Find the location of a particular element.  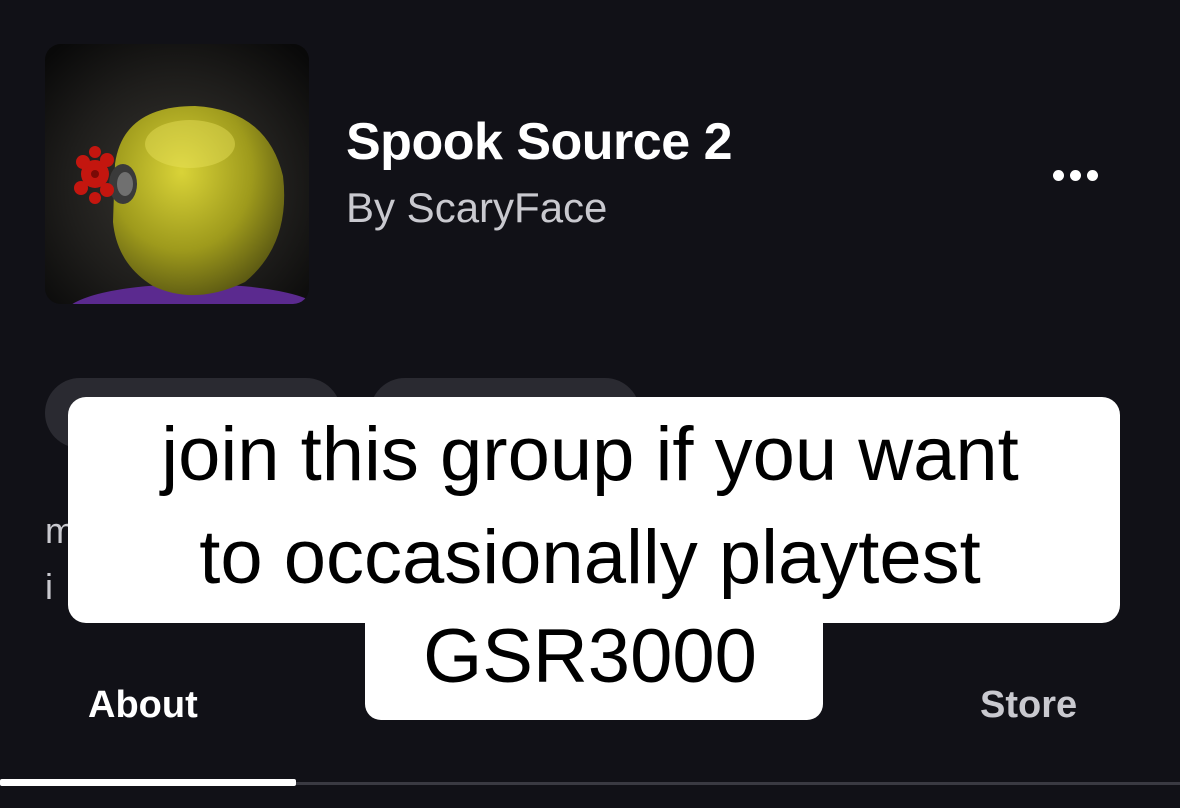

yellow-head-avatar-icon is located at coordinates (177, 174).